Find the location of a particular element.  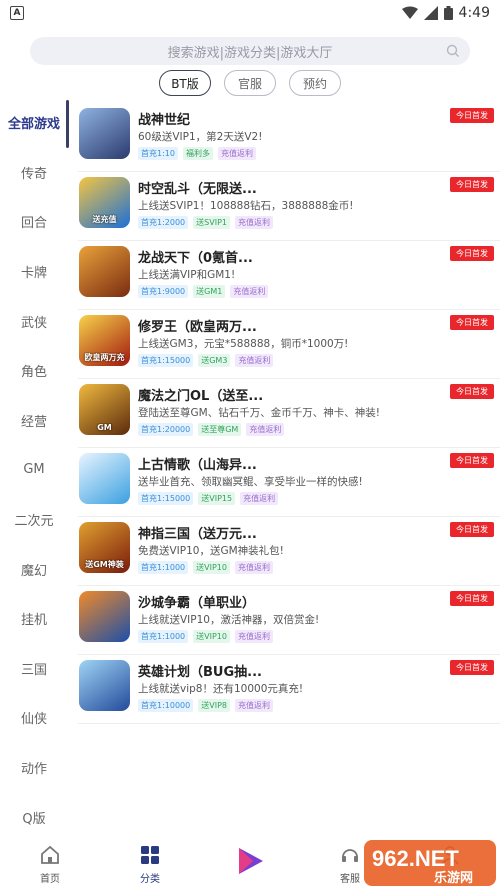

game-icon: 欧皇两万充 is located at coordinates (104, 340).